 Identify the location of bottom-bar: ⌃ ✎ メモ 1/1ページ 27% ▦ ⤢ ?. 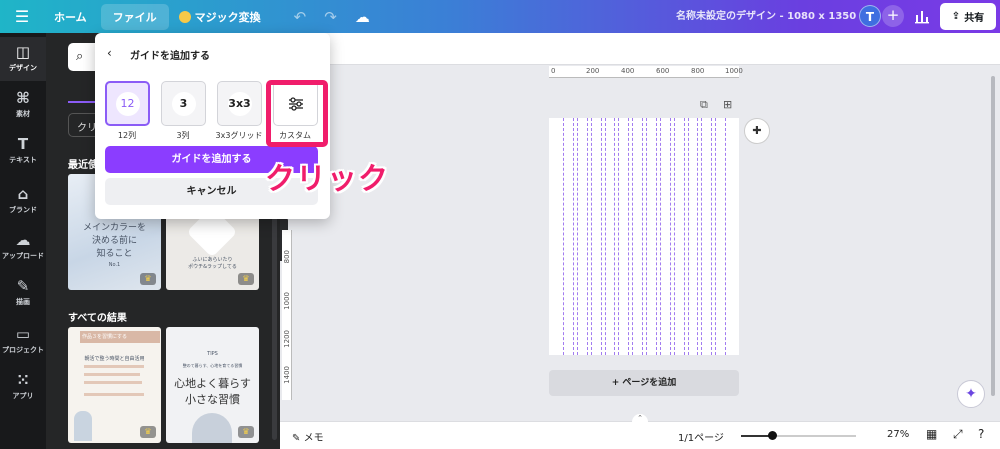
(640, 431).